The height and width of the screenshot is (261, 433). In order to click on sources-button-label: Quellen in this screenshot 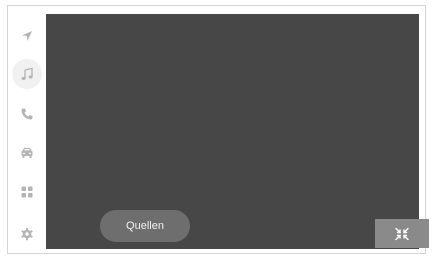, I will do `click(145, 226)`.